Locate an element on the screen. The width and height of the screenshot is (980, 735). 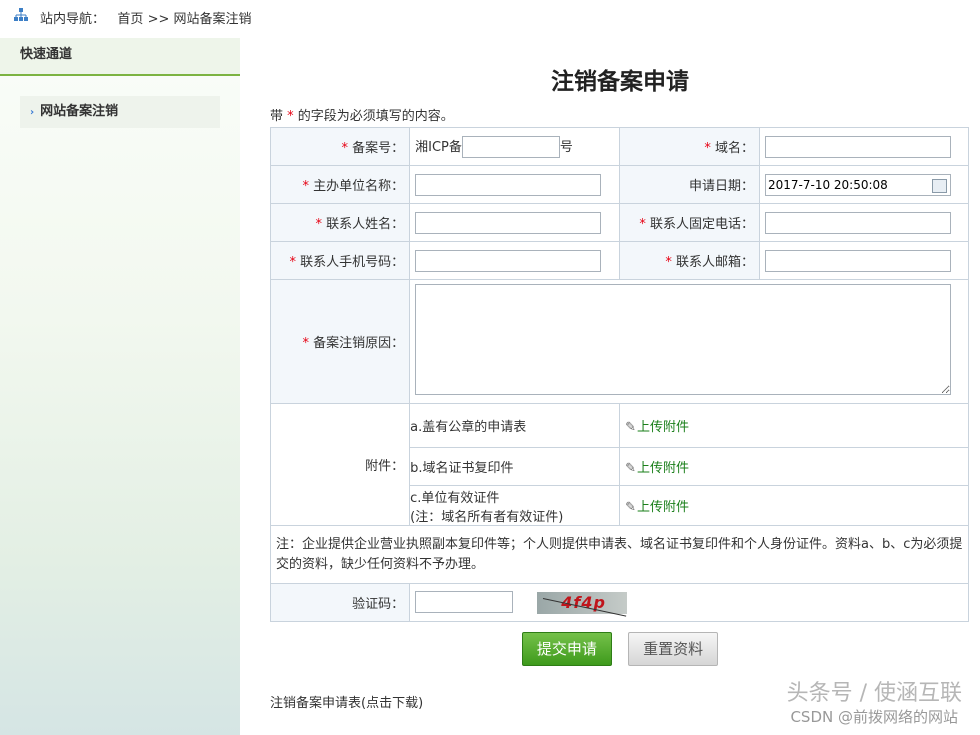
calendar-icon is located at coordinates (939, 185).